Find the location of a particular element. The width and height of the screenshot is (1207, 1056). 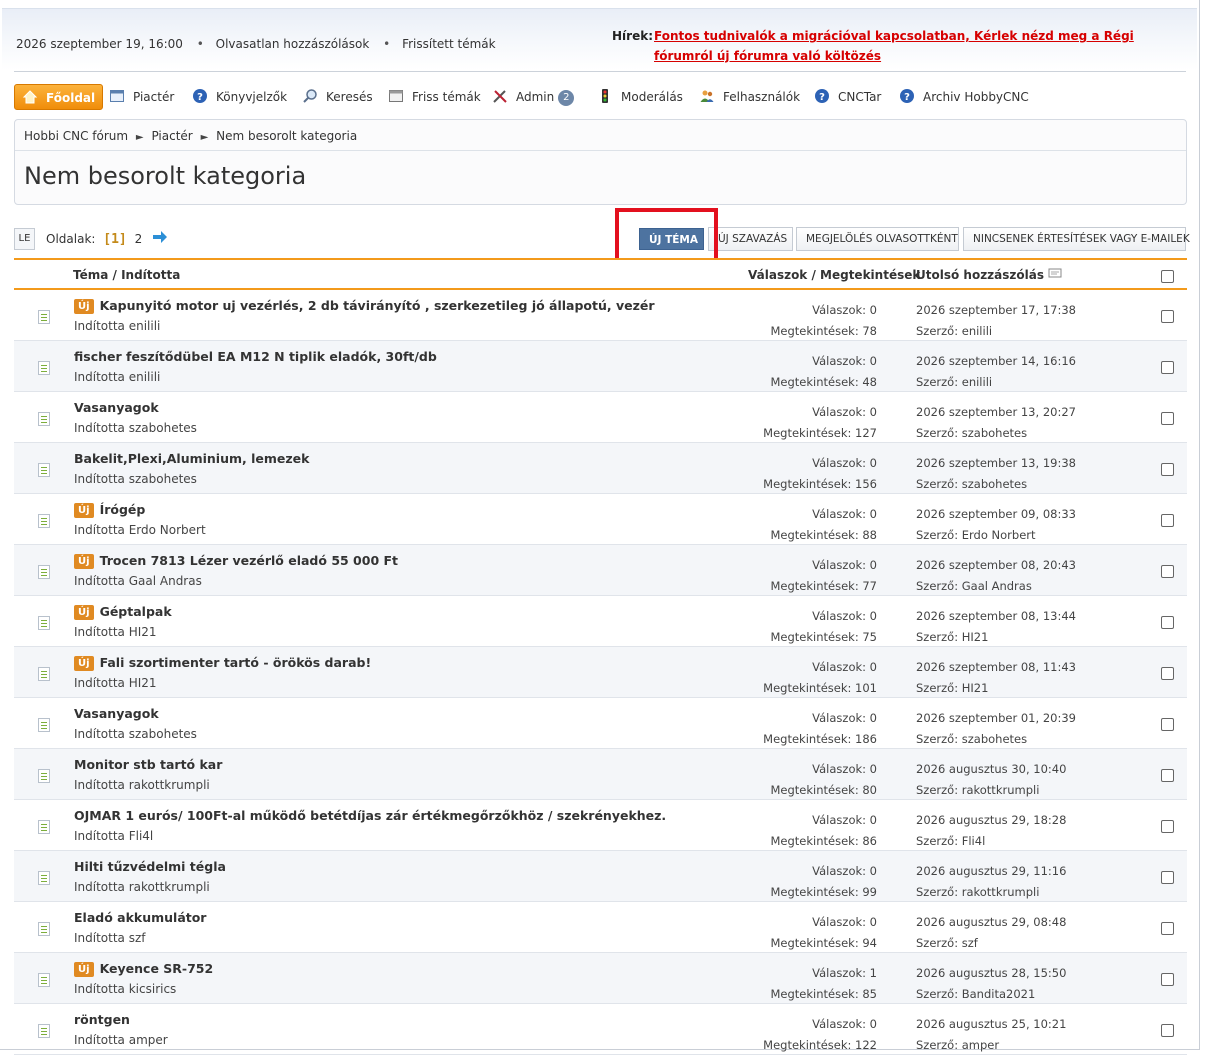

topic-title: Monitor stb tartó kar is located at coordinates (148, 764).